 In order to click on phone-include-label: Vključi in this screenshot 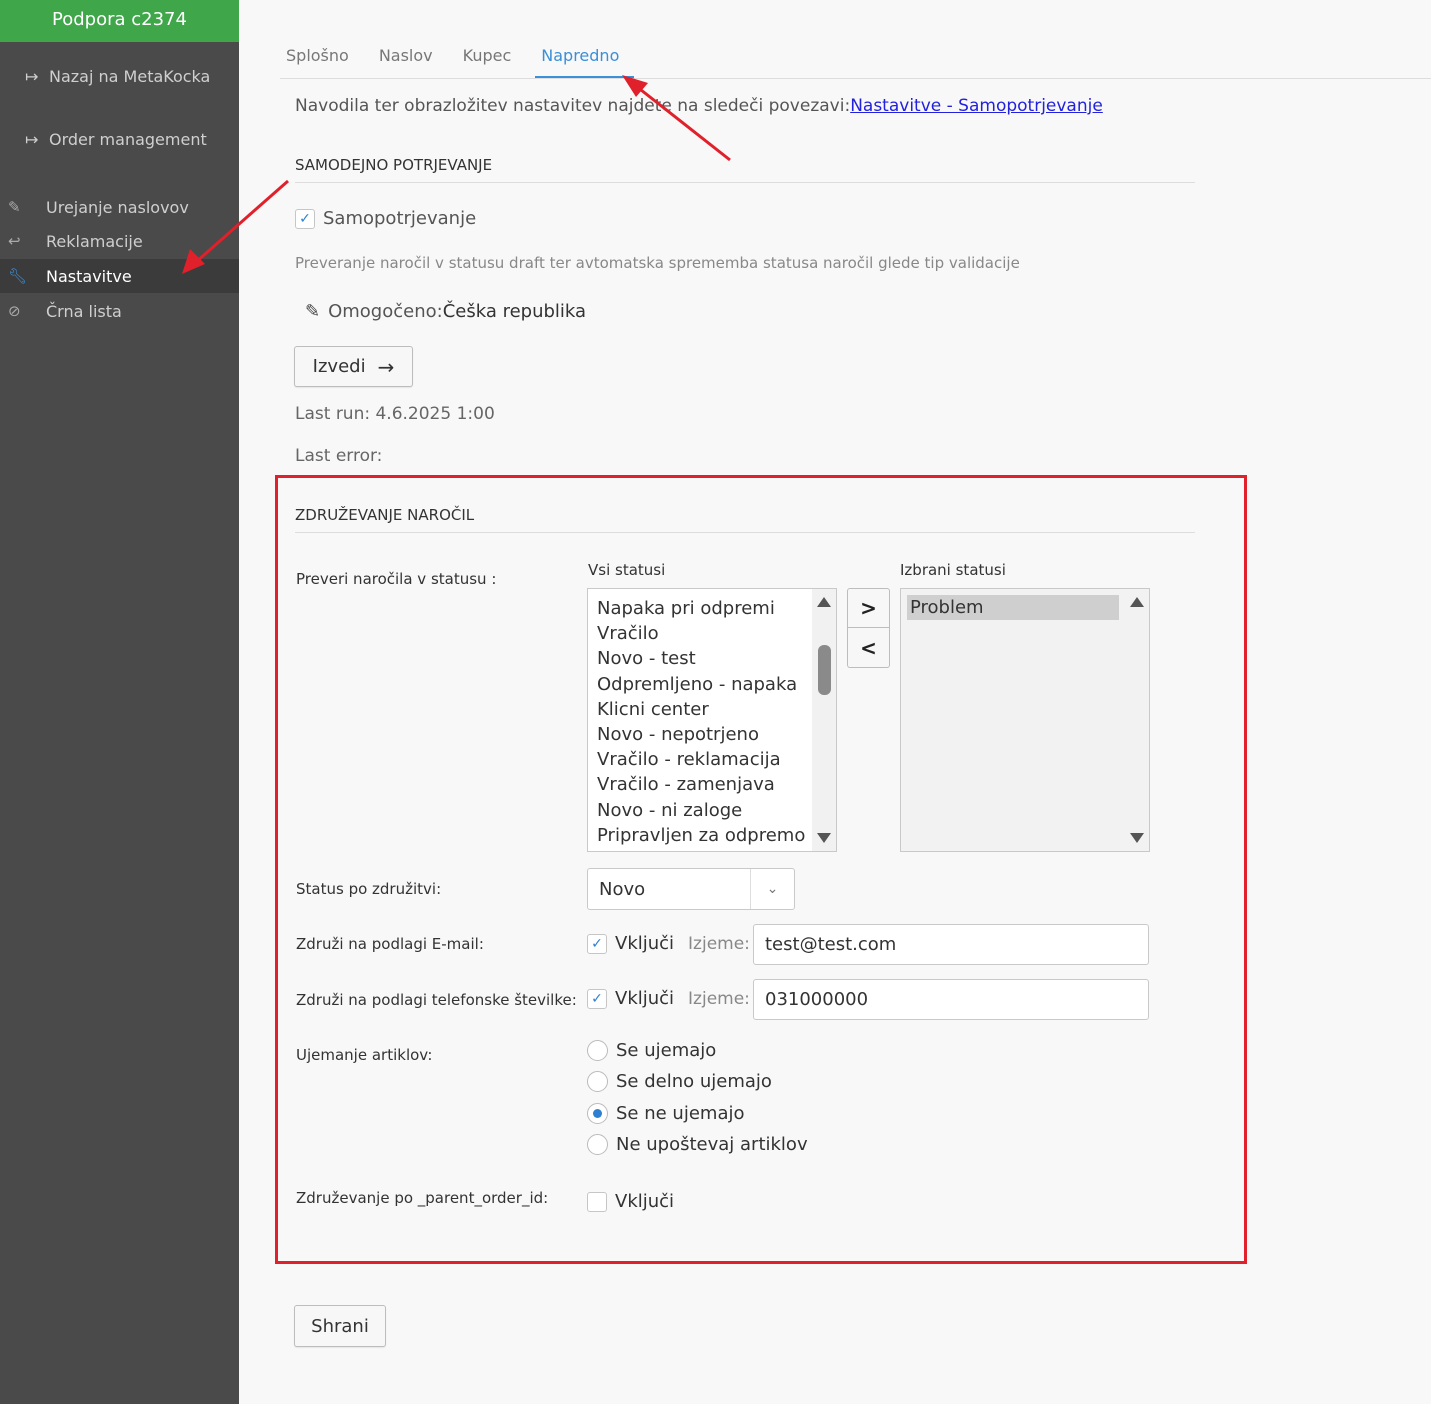, I will do `click(645, 998)`.